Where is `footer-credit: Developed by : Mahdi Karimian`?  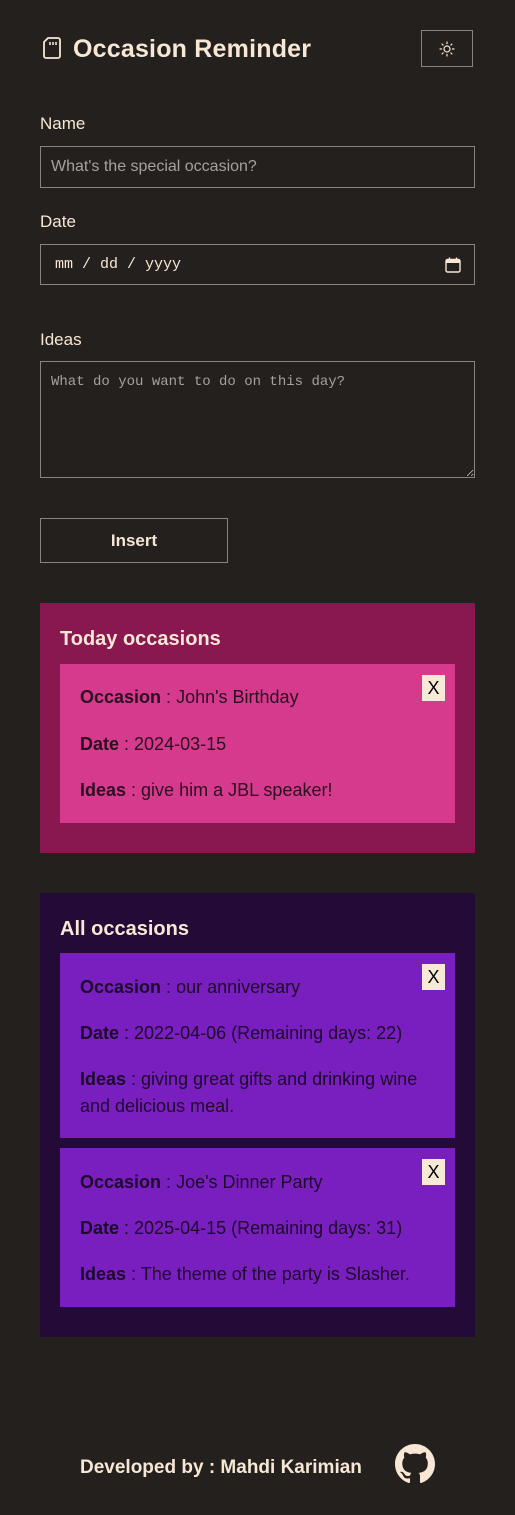
footer-credit: Developed by : Mahdi Karimian is located at coordinates (221, 1467).